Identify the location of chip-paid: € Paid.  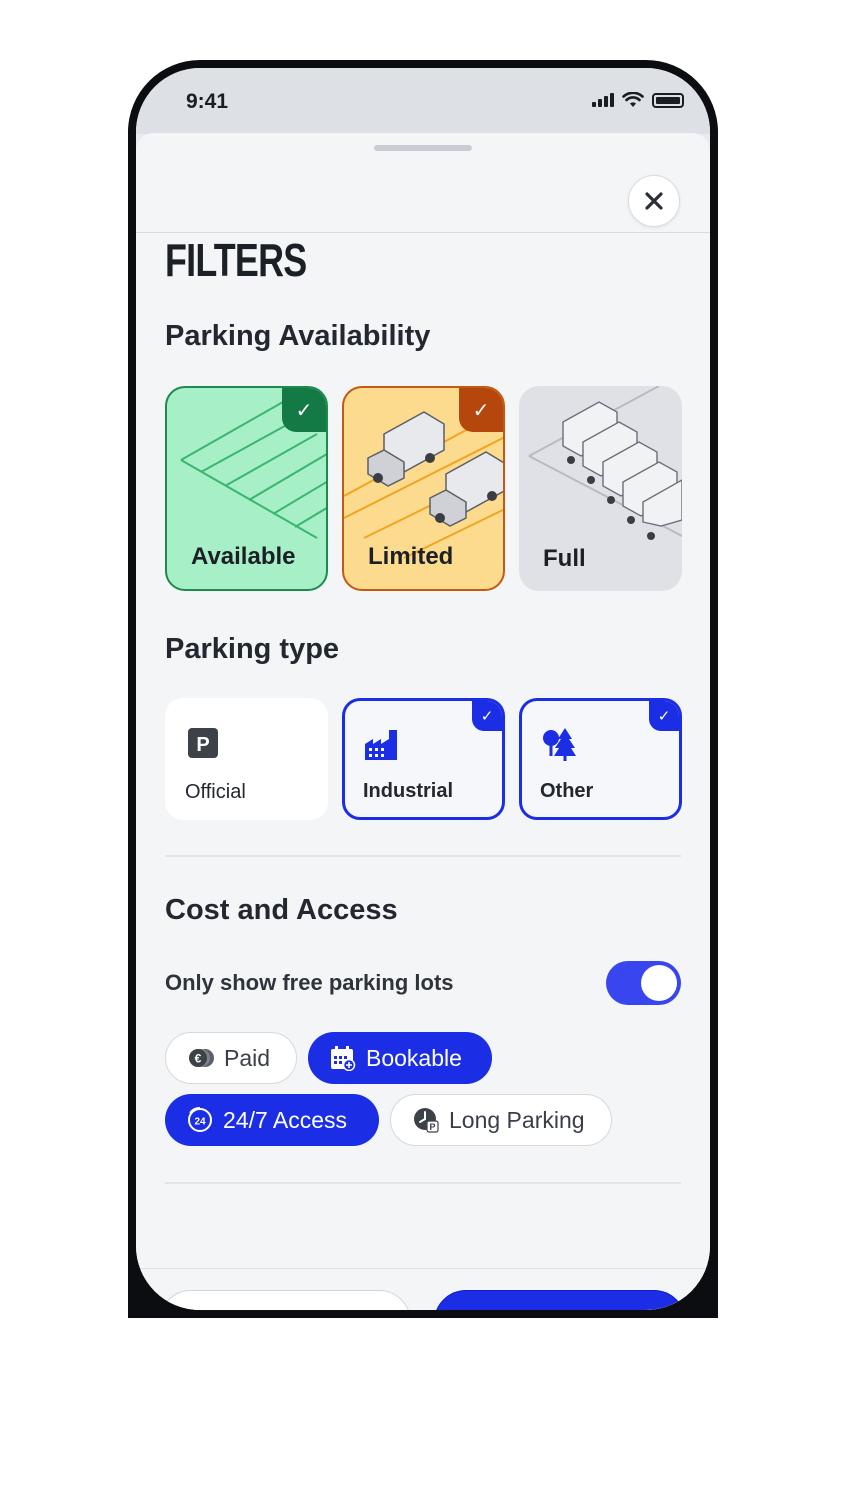
(231, 1058).